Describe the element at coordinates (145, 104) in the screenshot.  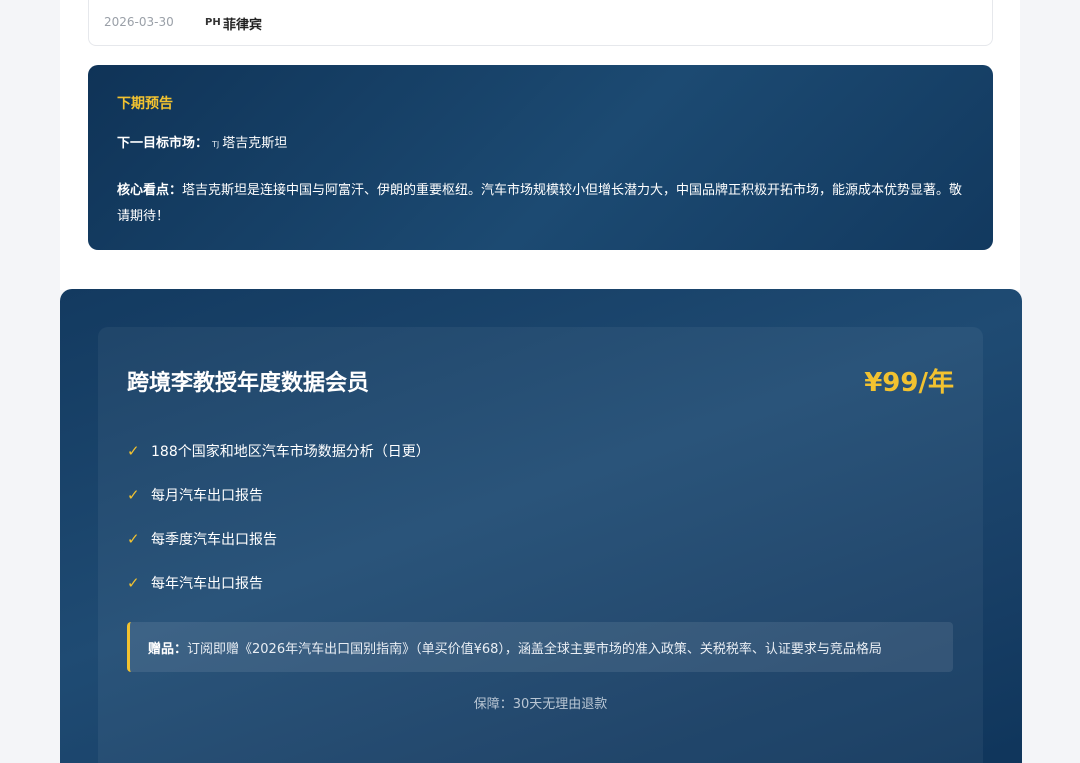
I see `preview-title: 下期预告` at that location.